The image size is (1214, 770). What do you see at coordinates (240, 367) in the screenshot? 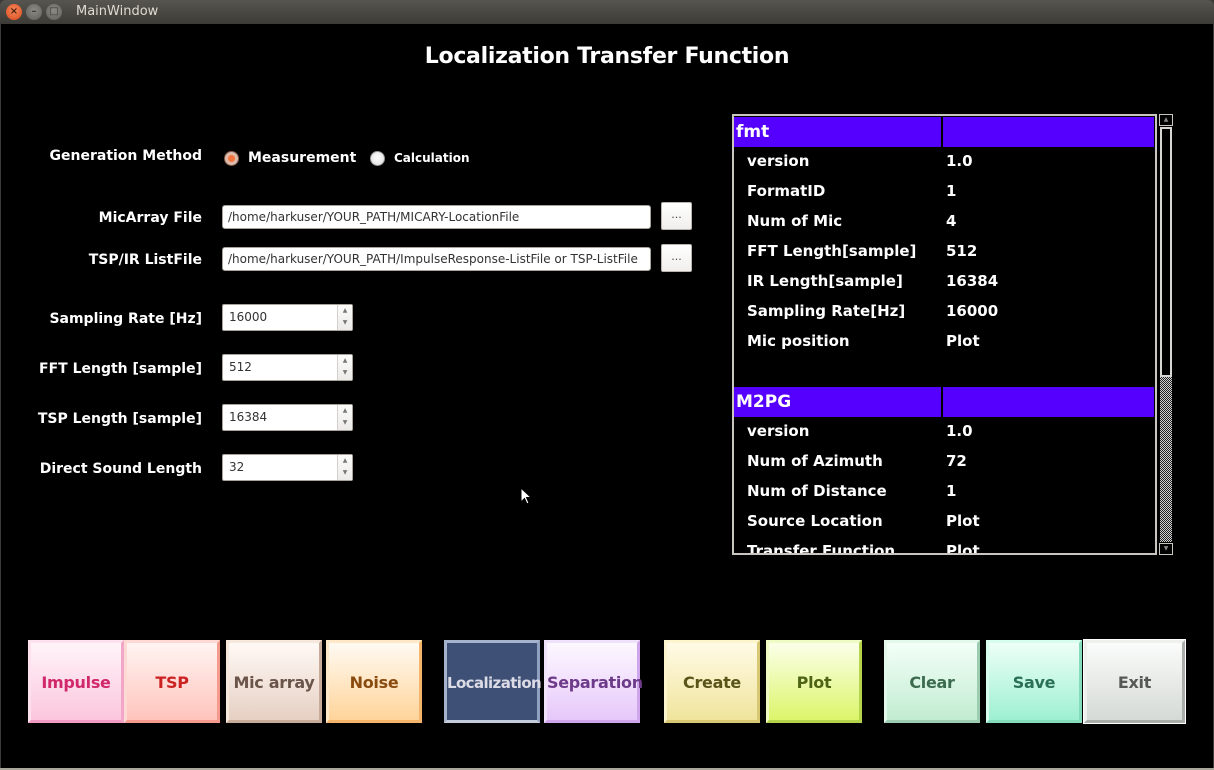
I see `fft-length-value: 512` at bounding box center [240, 367].